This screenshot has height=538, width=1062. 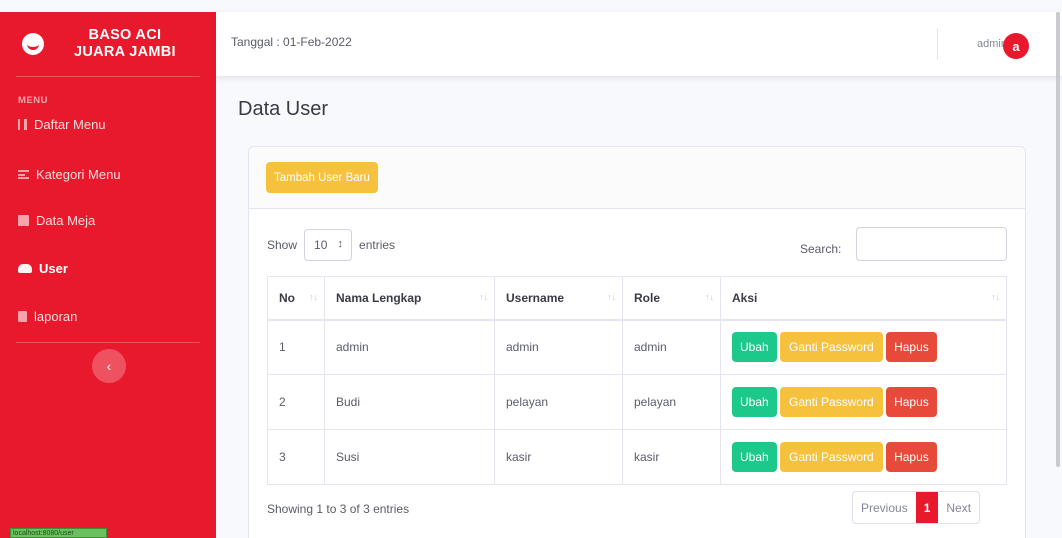 What do you see at coordinates (56, 316) in the screenshot?
I see `sidebar-item-label: laporan` at bounding box center [56, 316].